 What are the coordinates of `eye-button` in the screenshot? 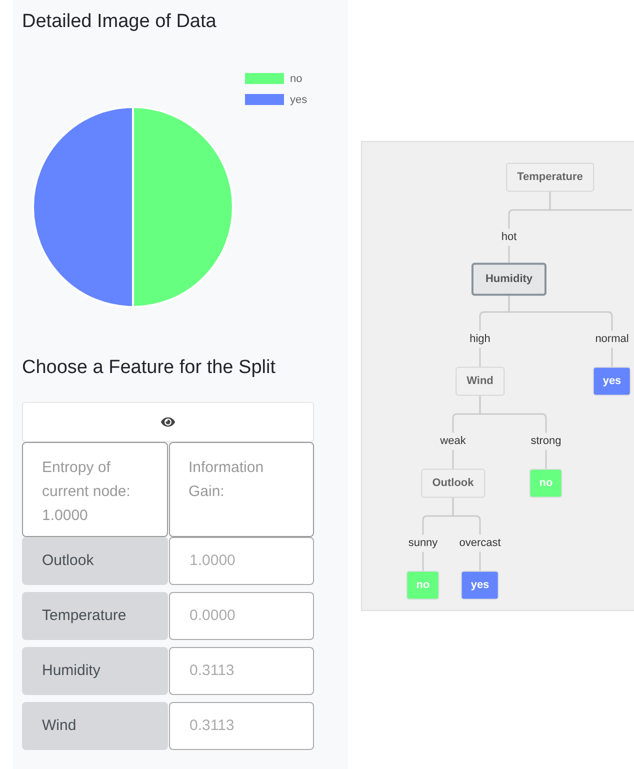 It's located at (168, 422).